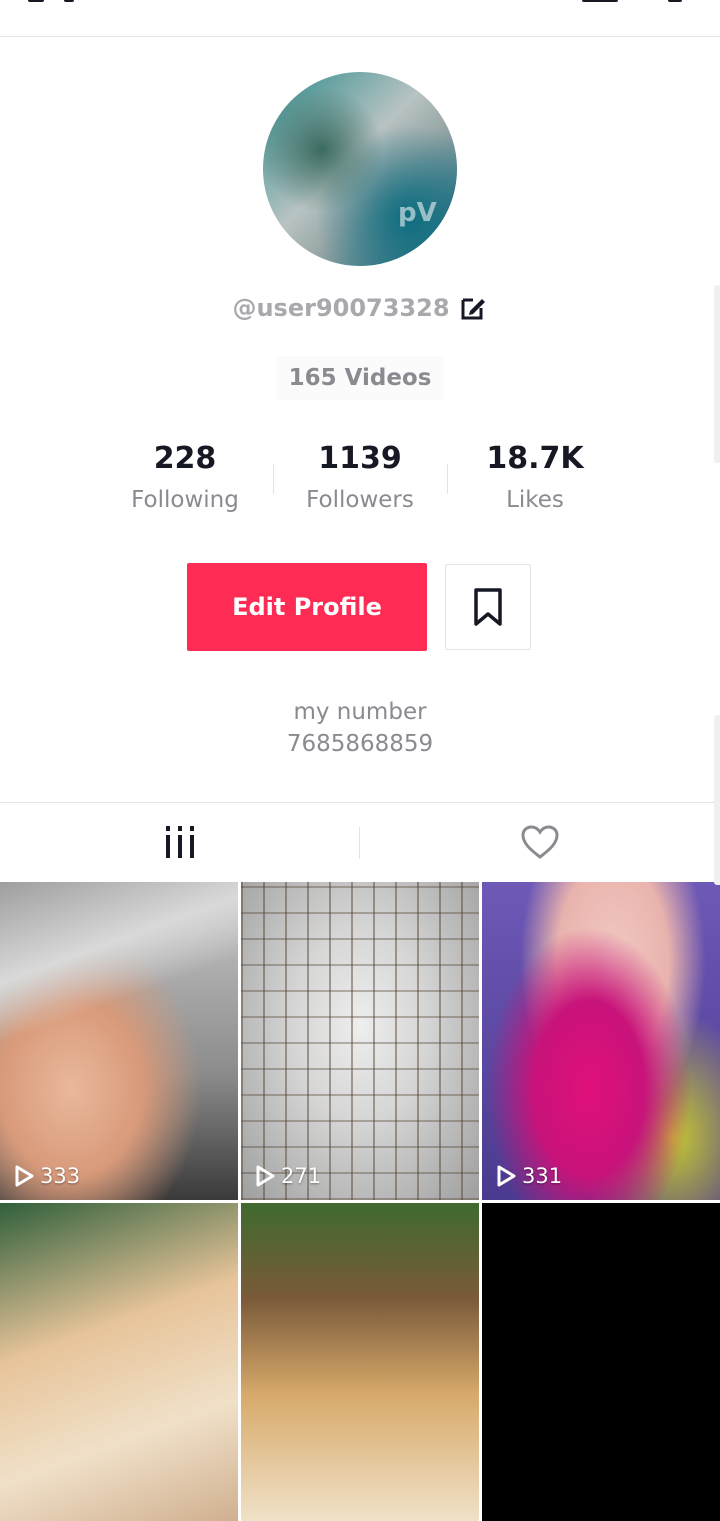 The height and width of the screenshot is (1521, 720). What do you see at coordinates (417, 213) in the screenshot?
I see `avatar-watermark: pV` at bounding box center [417, 213].